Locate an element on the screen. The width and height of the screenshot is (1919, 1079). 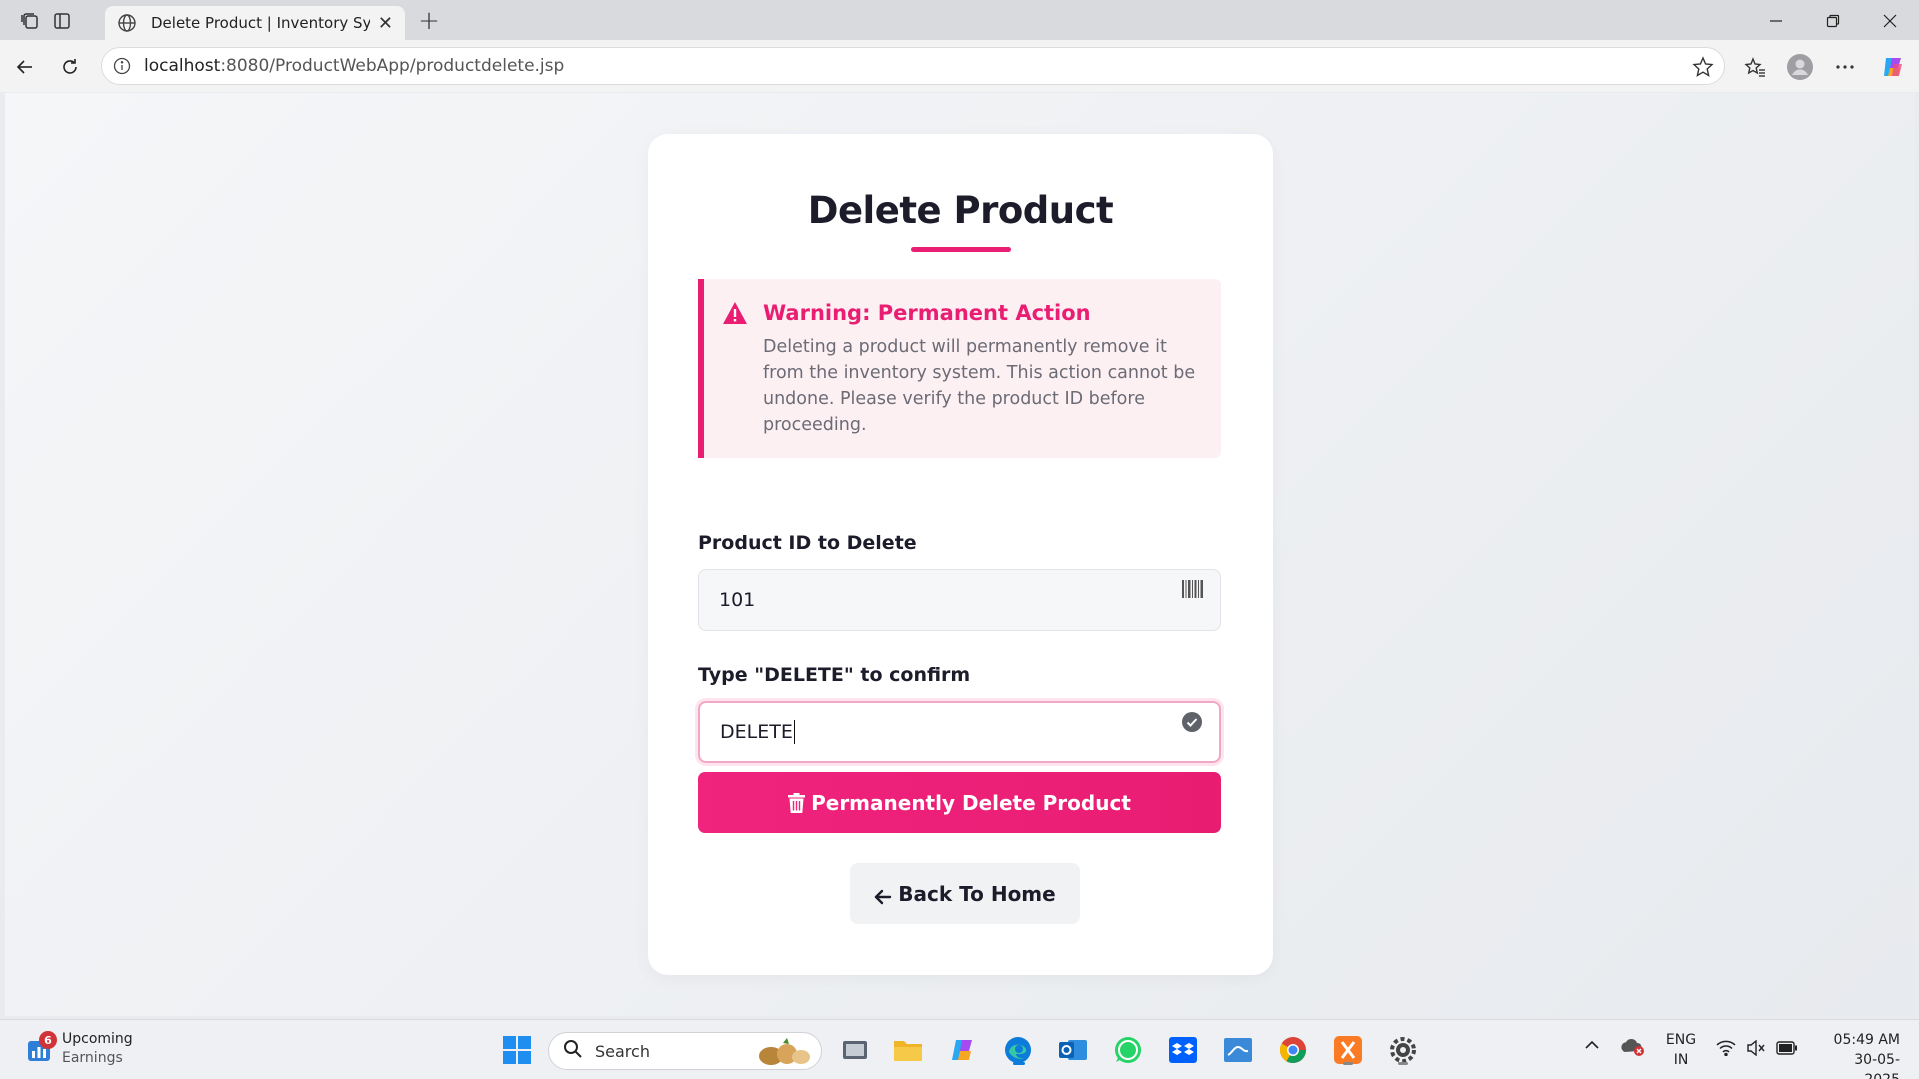
dropbox-icon is located at coordinates (1183, 1050).